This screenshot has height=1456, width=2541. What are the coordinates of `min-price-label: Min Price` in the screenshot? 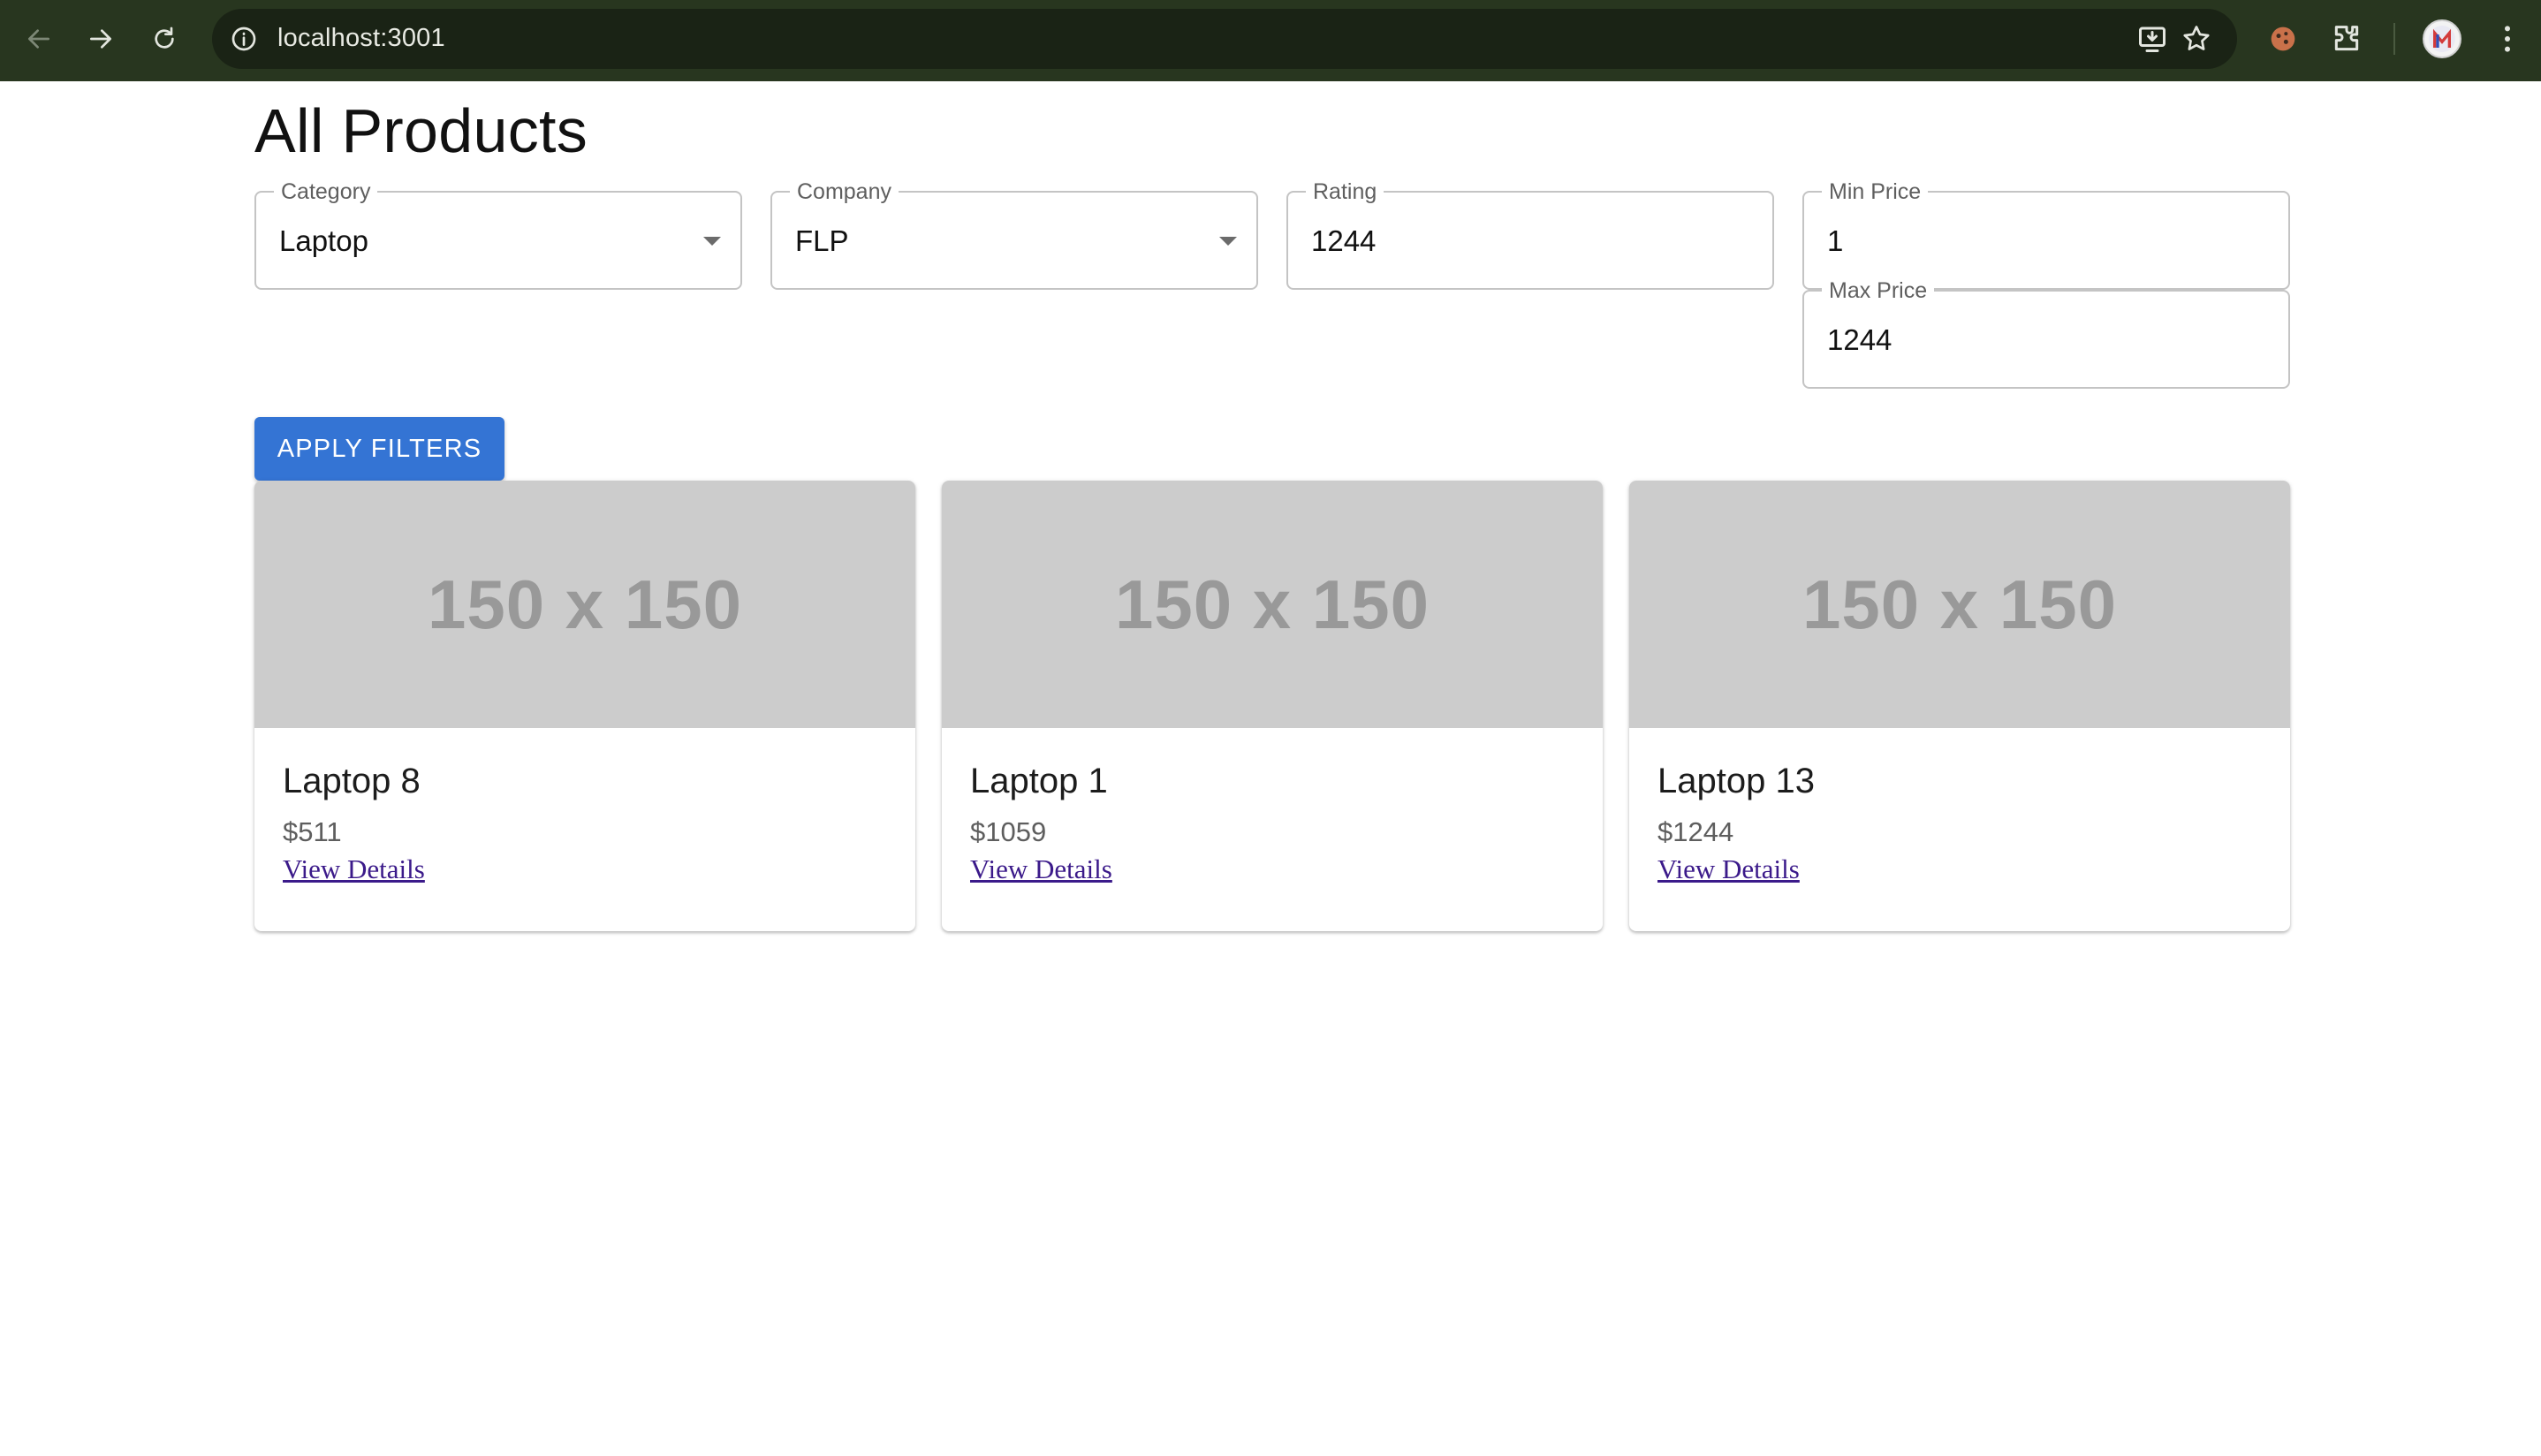 It's located at (1876, 191).